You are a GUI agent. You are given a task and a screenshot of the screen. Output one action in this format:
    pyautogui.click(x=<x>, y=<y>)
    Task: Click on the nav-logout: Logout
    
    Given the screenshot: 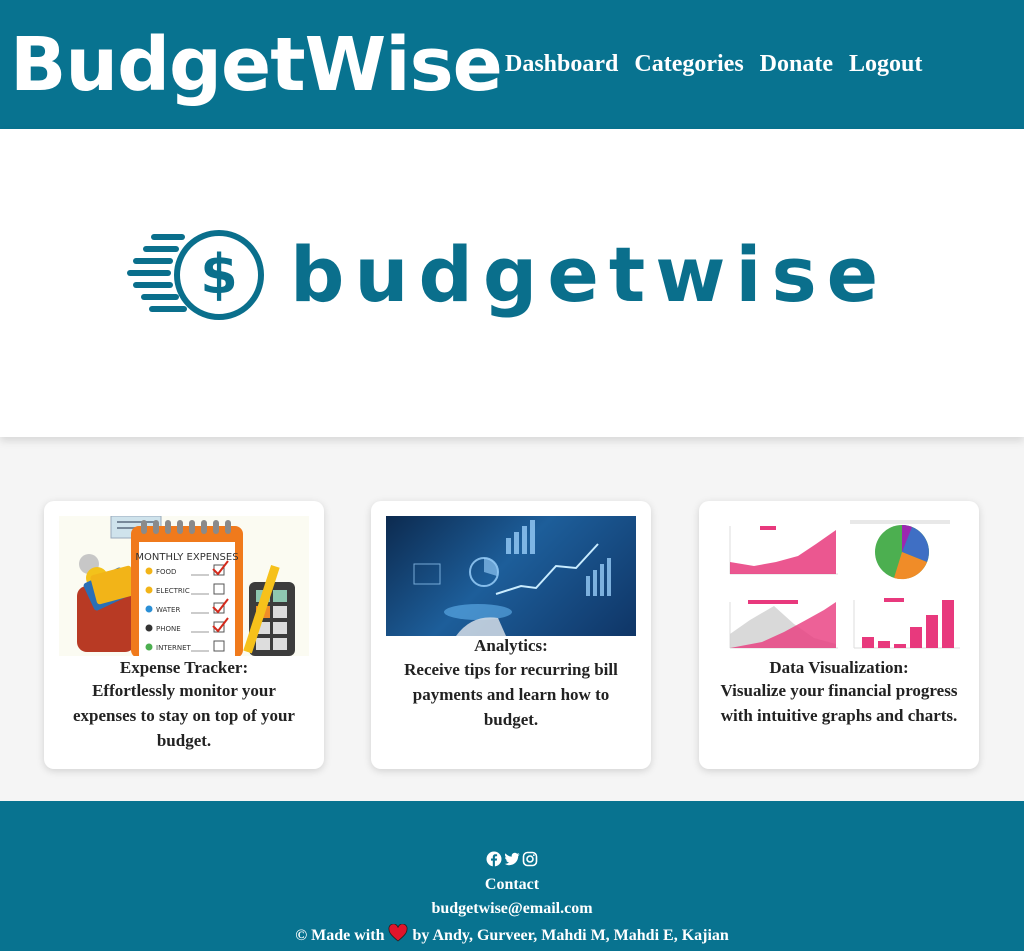 What is the action you would take?
    pyautogui.click(x=885, y=64)
    